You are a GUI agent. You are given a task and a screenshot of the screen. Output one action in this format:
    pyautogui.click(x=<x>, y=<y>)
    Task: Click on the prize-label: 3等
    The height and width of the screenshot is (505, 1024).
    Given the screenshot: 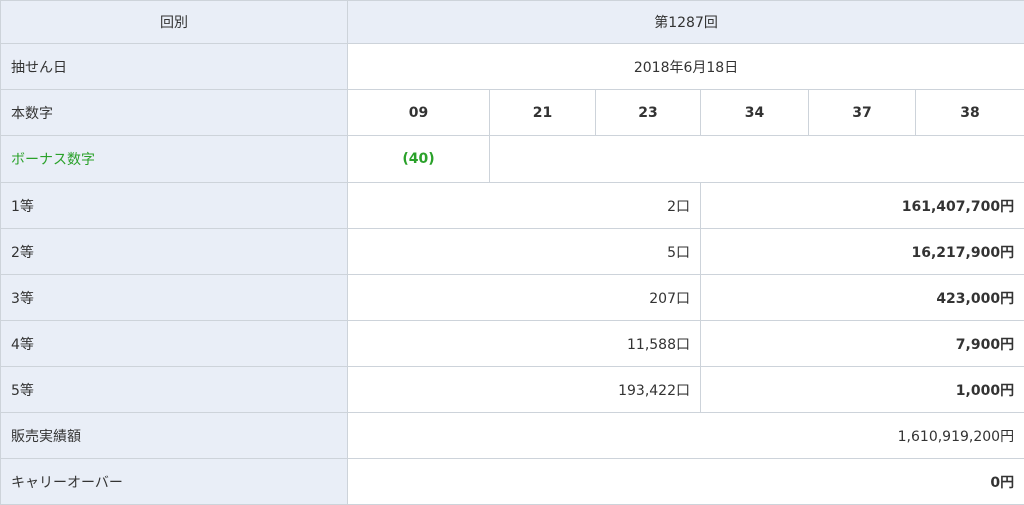 What is the action you would take?
    pyautogui.click(x=174, y=298)
    